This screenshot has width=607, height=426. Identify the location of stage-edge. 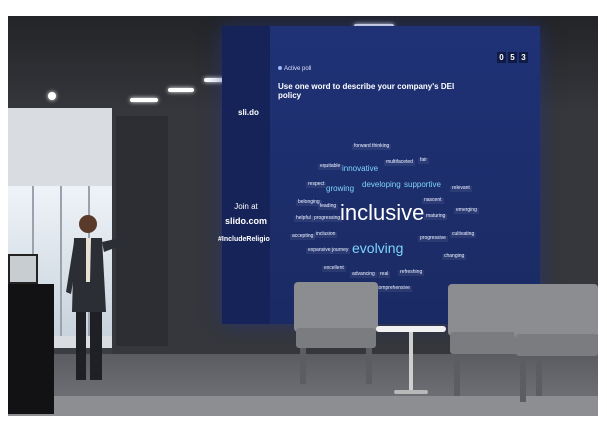
(303, 406).